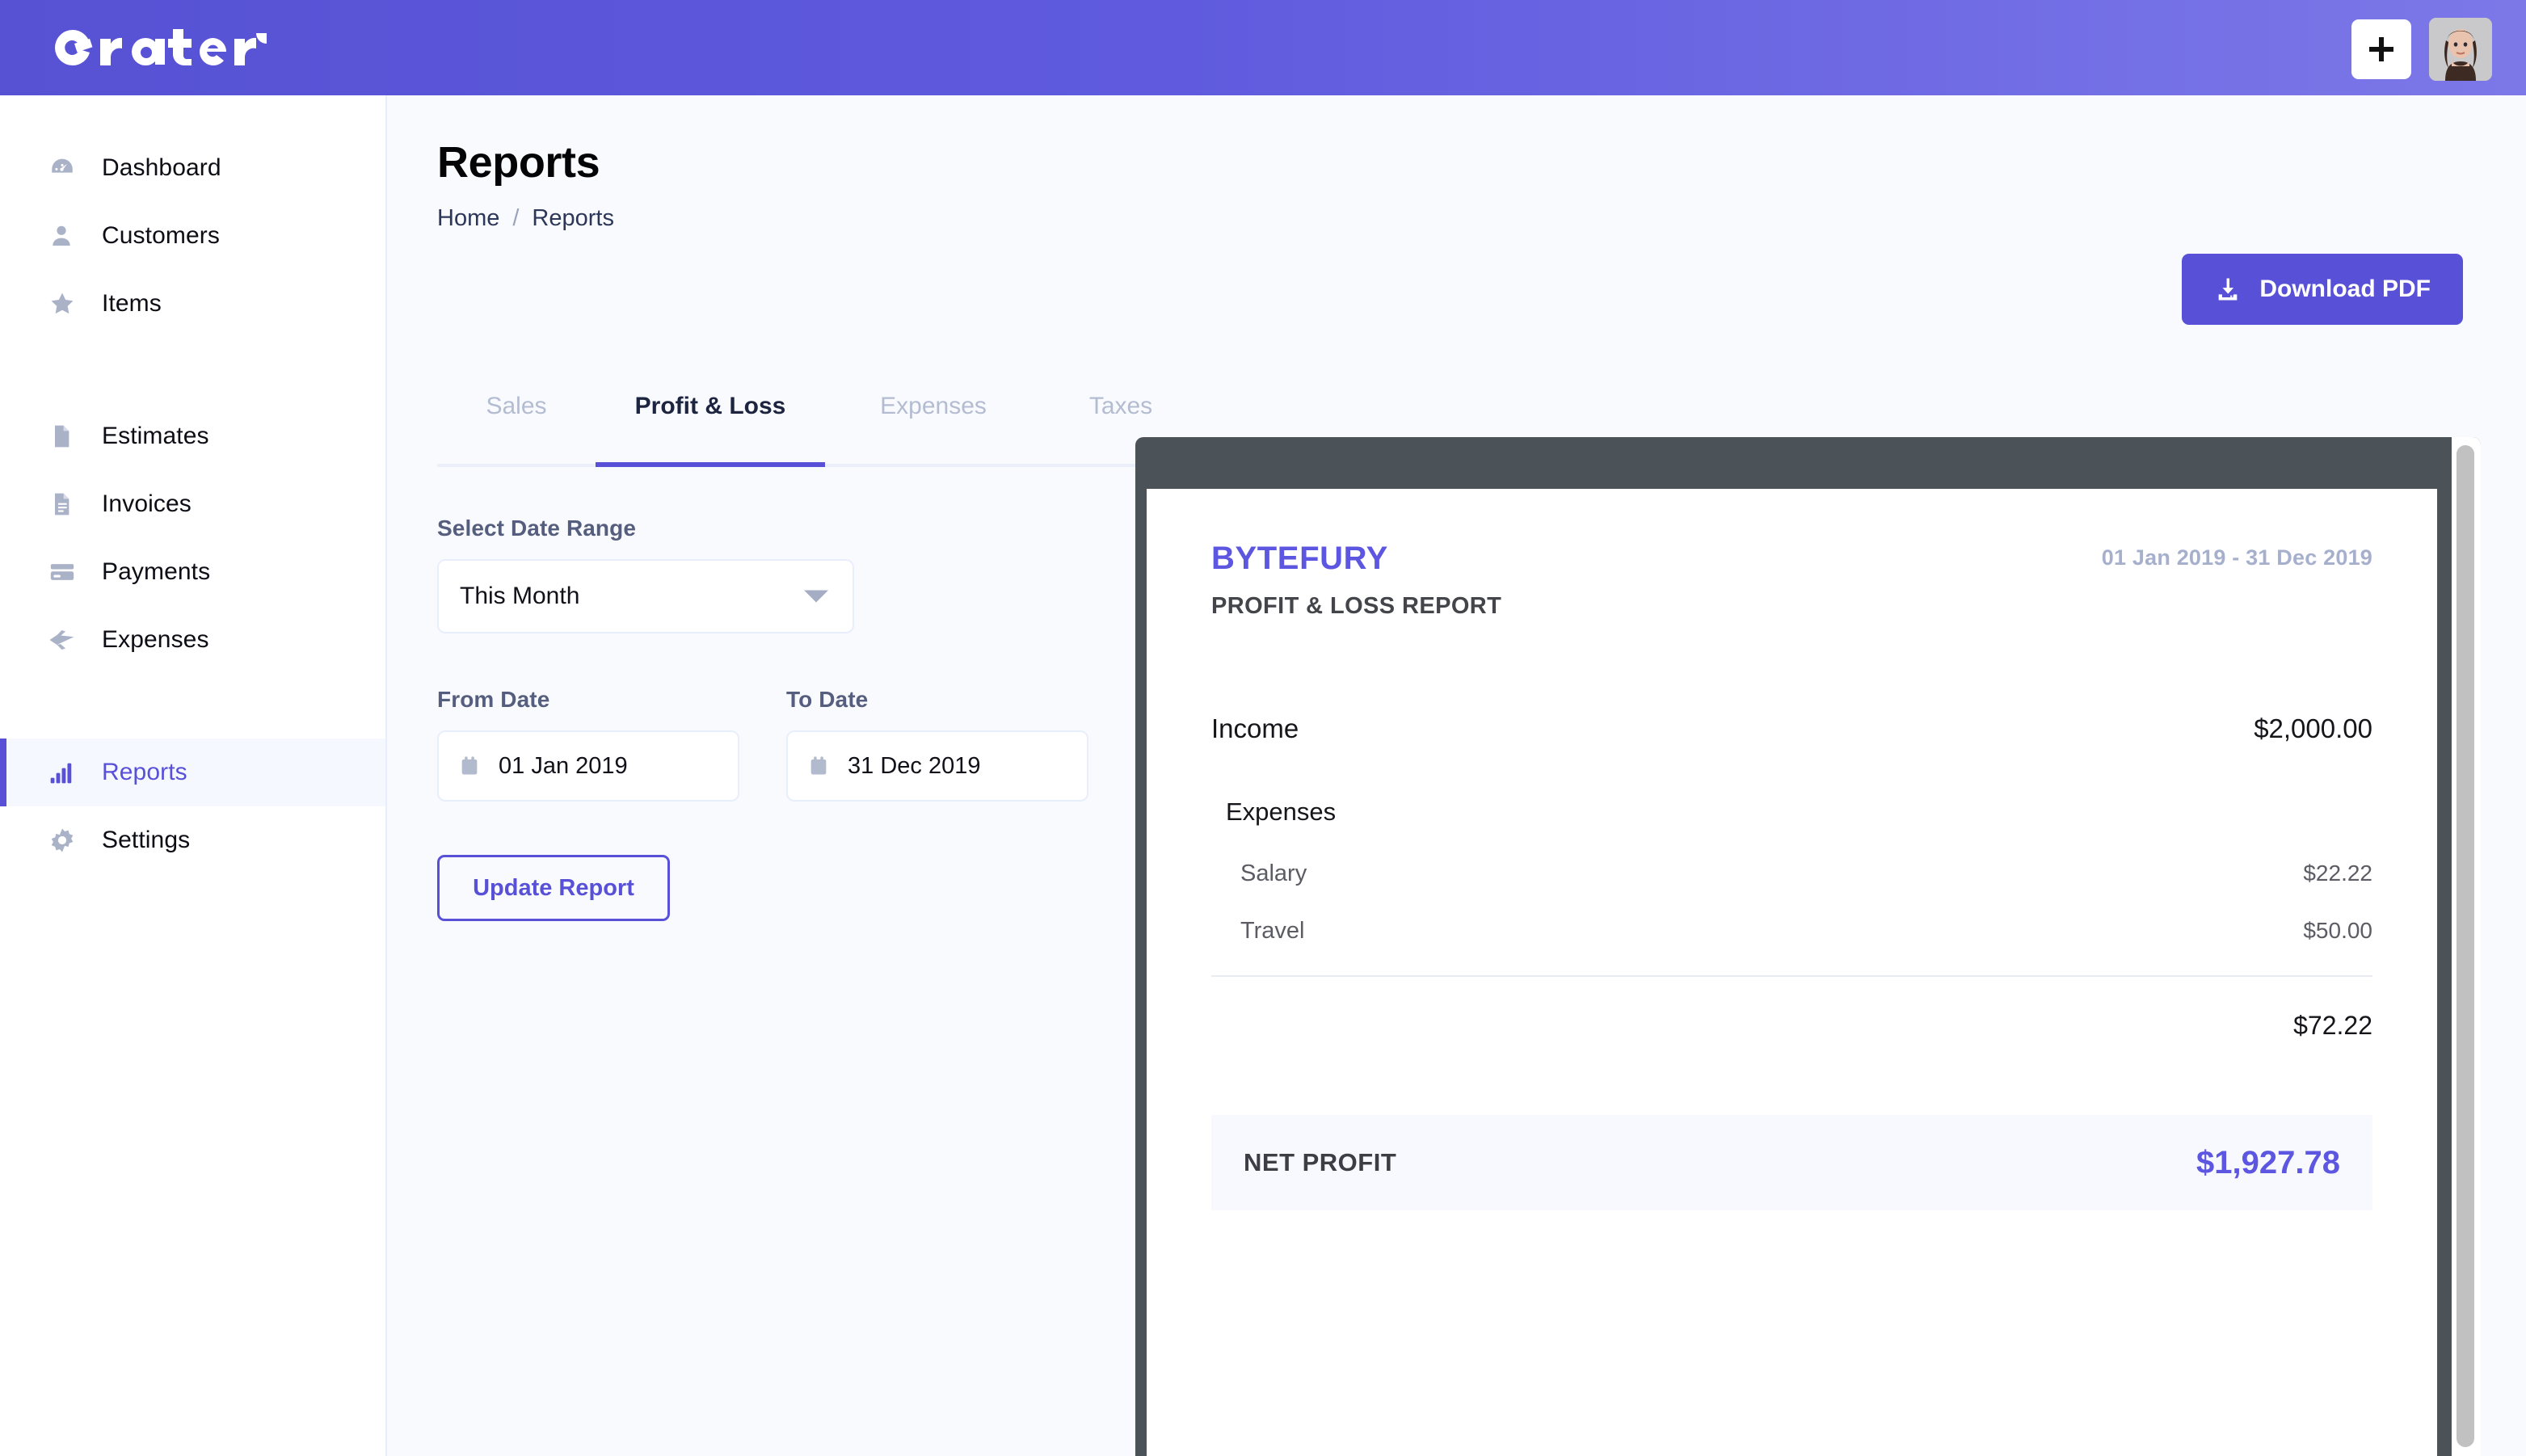 The height and width of the screenshot is (1456, 2526). Describe the element at coordinates (493, 699) in the screenshot. I see `from-date-label: From Date` at that location.